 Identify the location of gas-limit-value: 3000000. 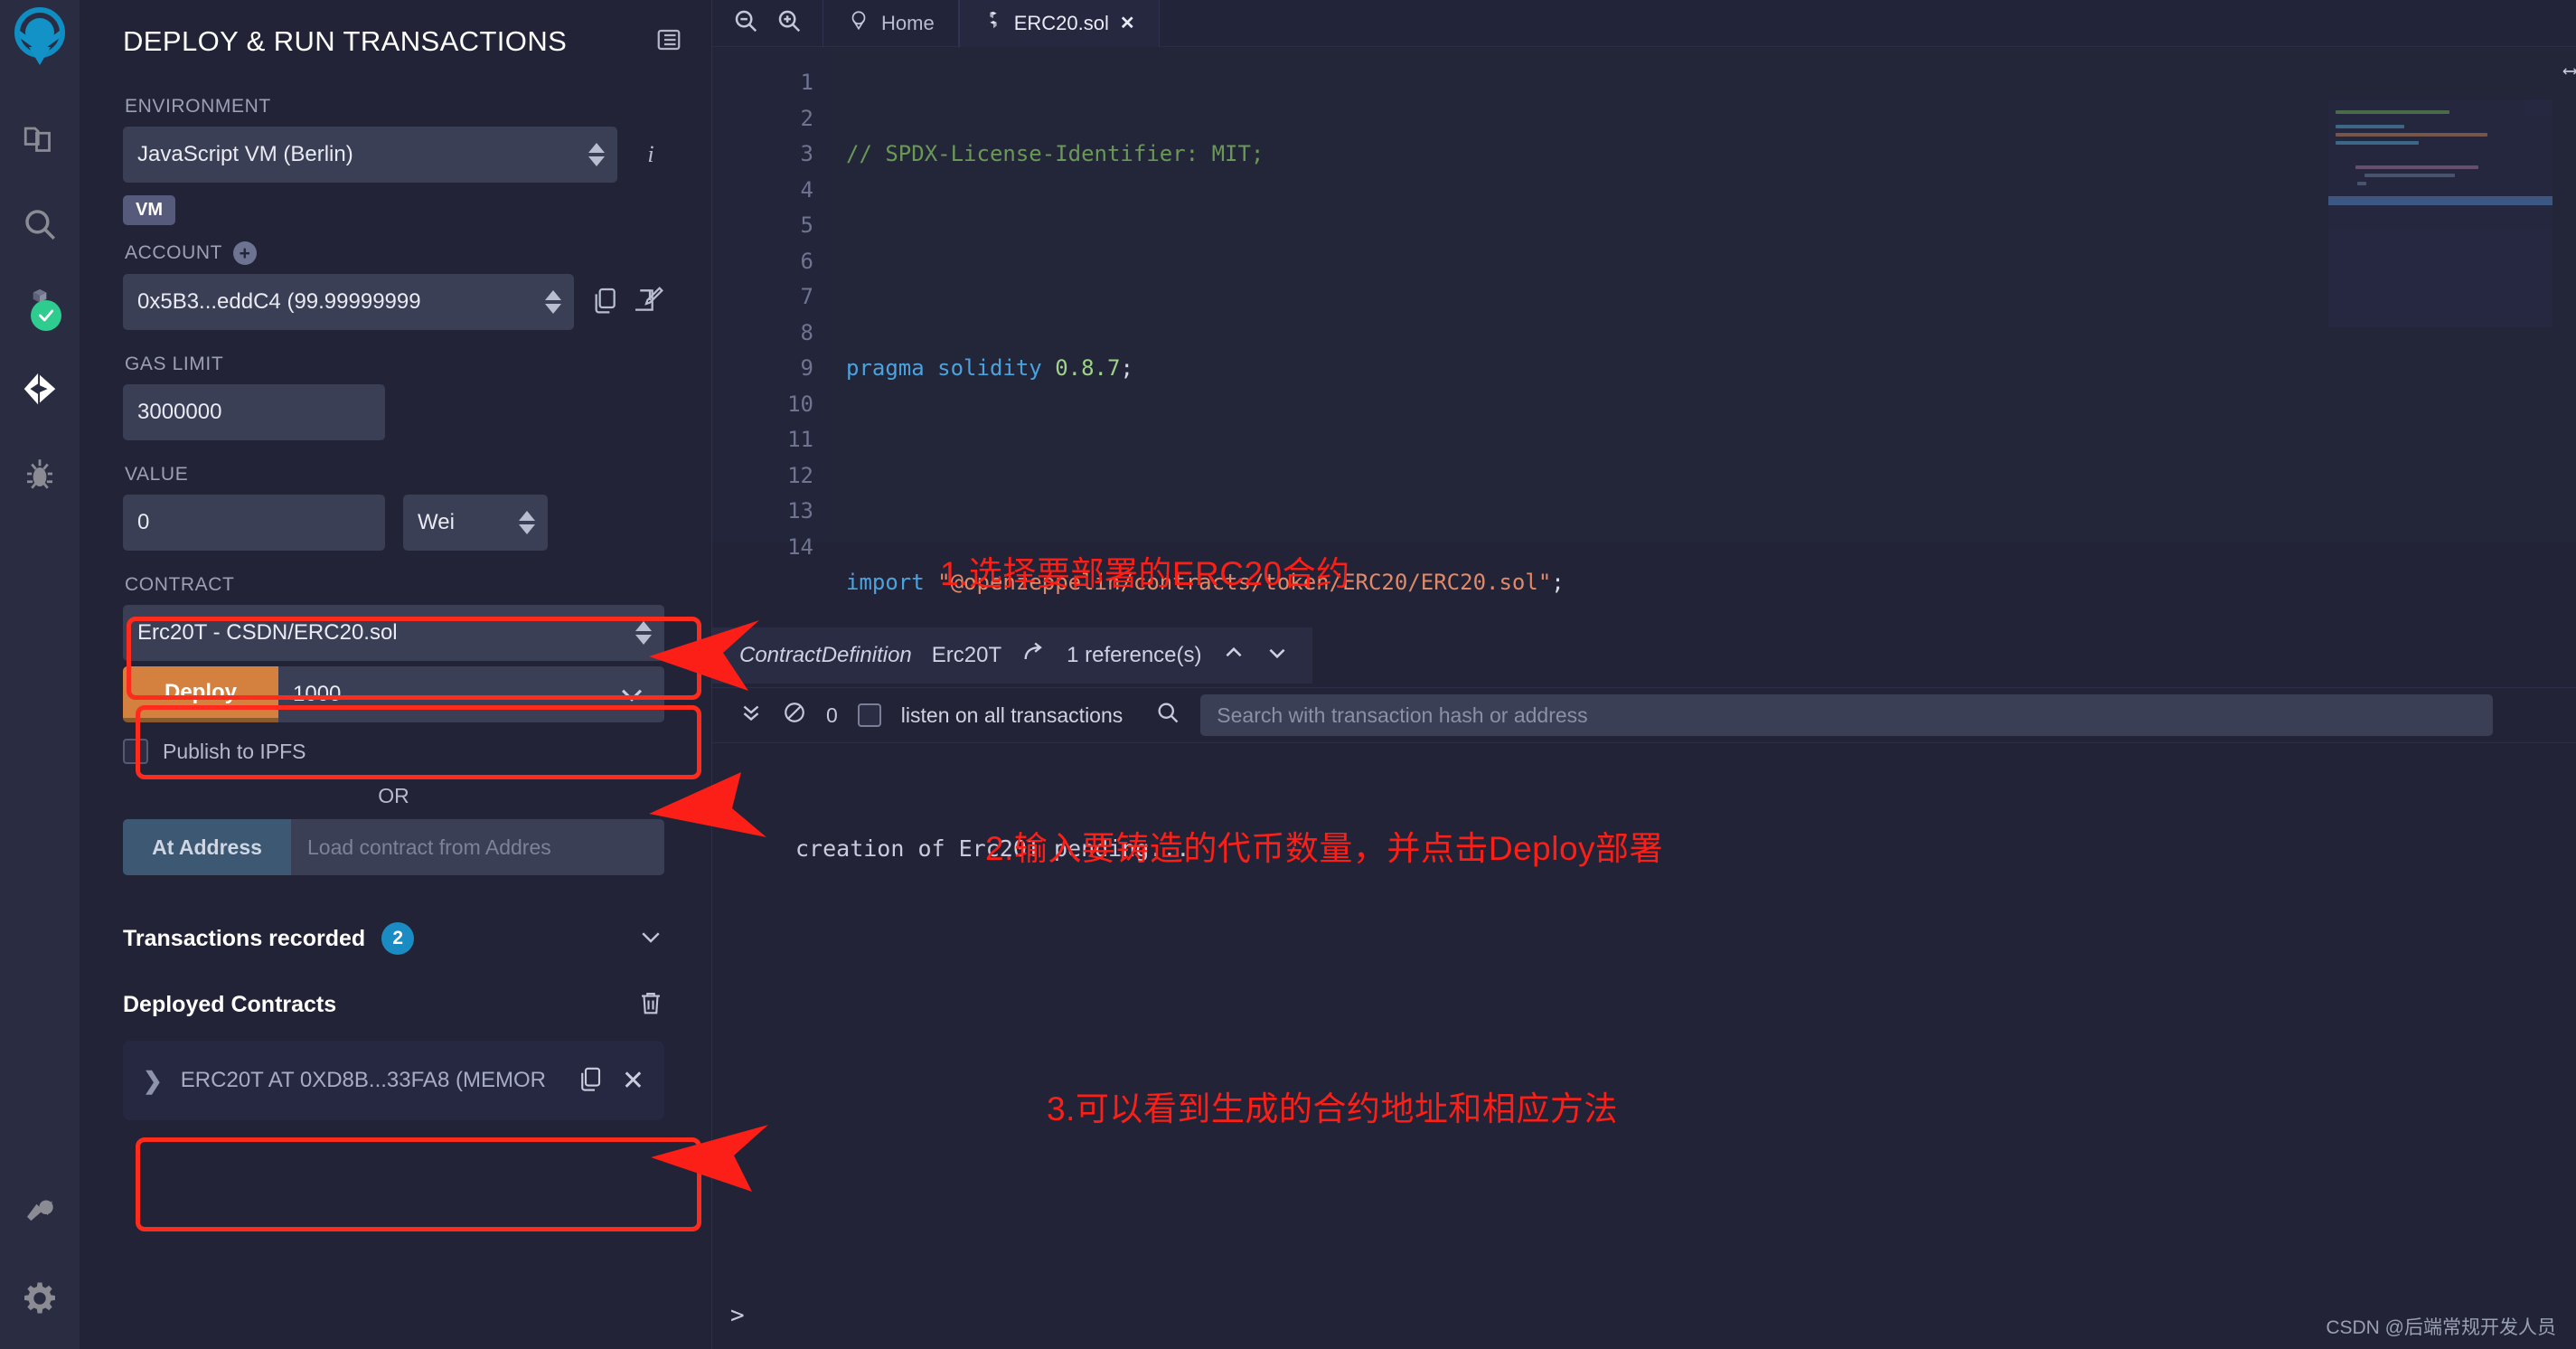
(180, 412).